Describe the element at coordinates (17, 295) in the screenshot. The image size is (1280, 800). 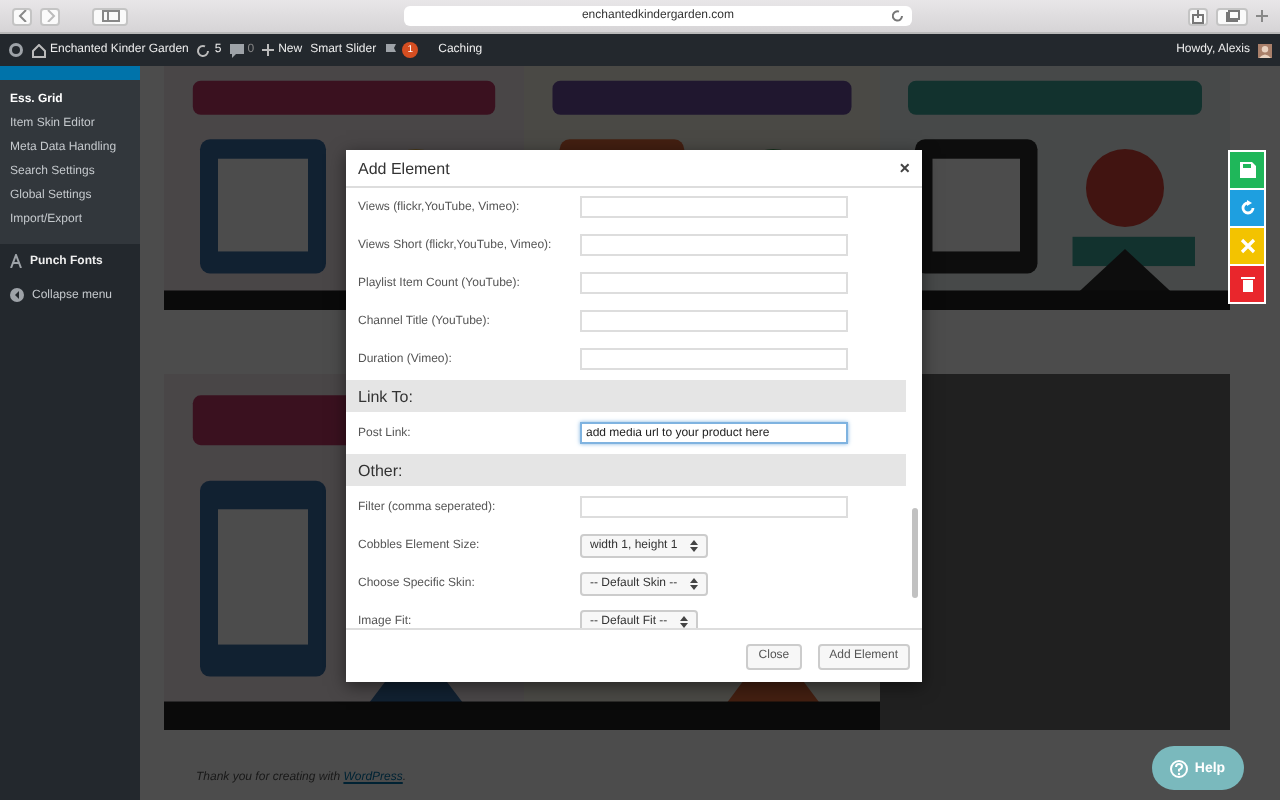
I see `collapse-icon` at that location.